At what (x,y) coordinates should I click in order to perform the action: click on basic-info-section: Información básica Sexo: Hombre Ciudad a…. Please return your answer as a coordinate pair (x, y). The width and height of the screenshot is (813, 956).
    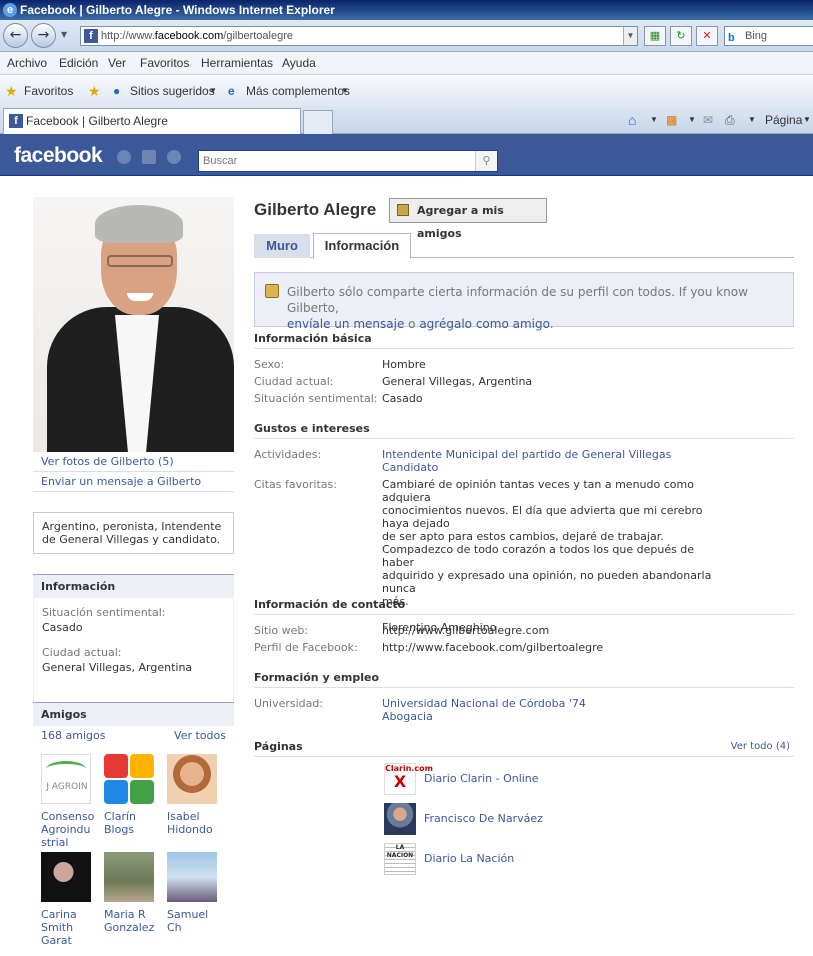
    Looking at the image, I should click on (524, 371).